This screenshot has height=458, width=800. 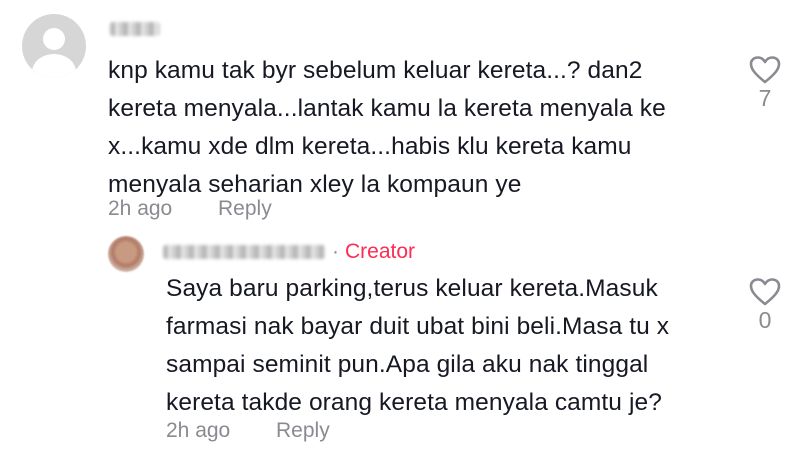 I want to click on reply-like-group: 0, so click(x=765, y=305).